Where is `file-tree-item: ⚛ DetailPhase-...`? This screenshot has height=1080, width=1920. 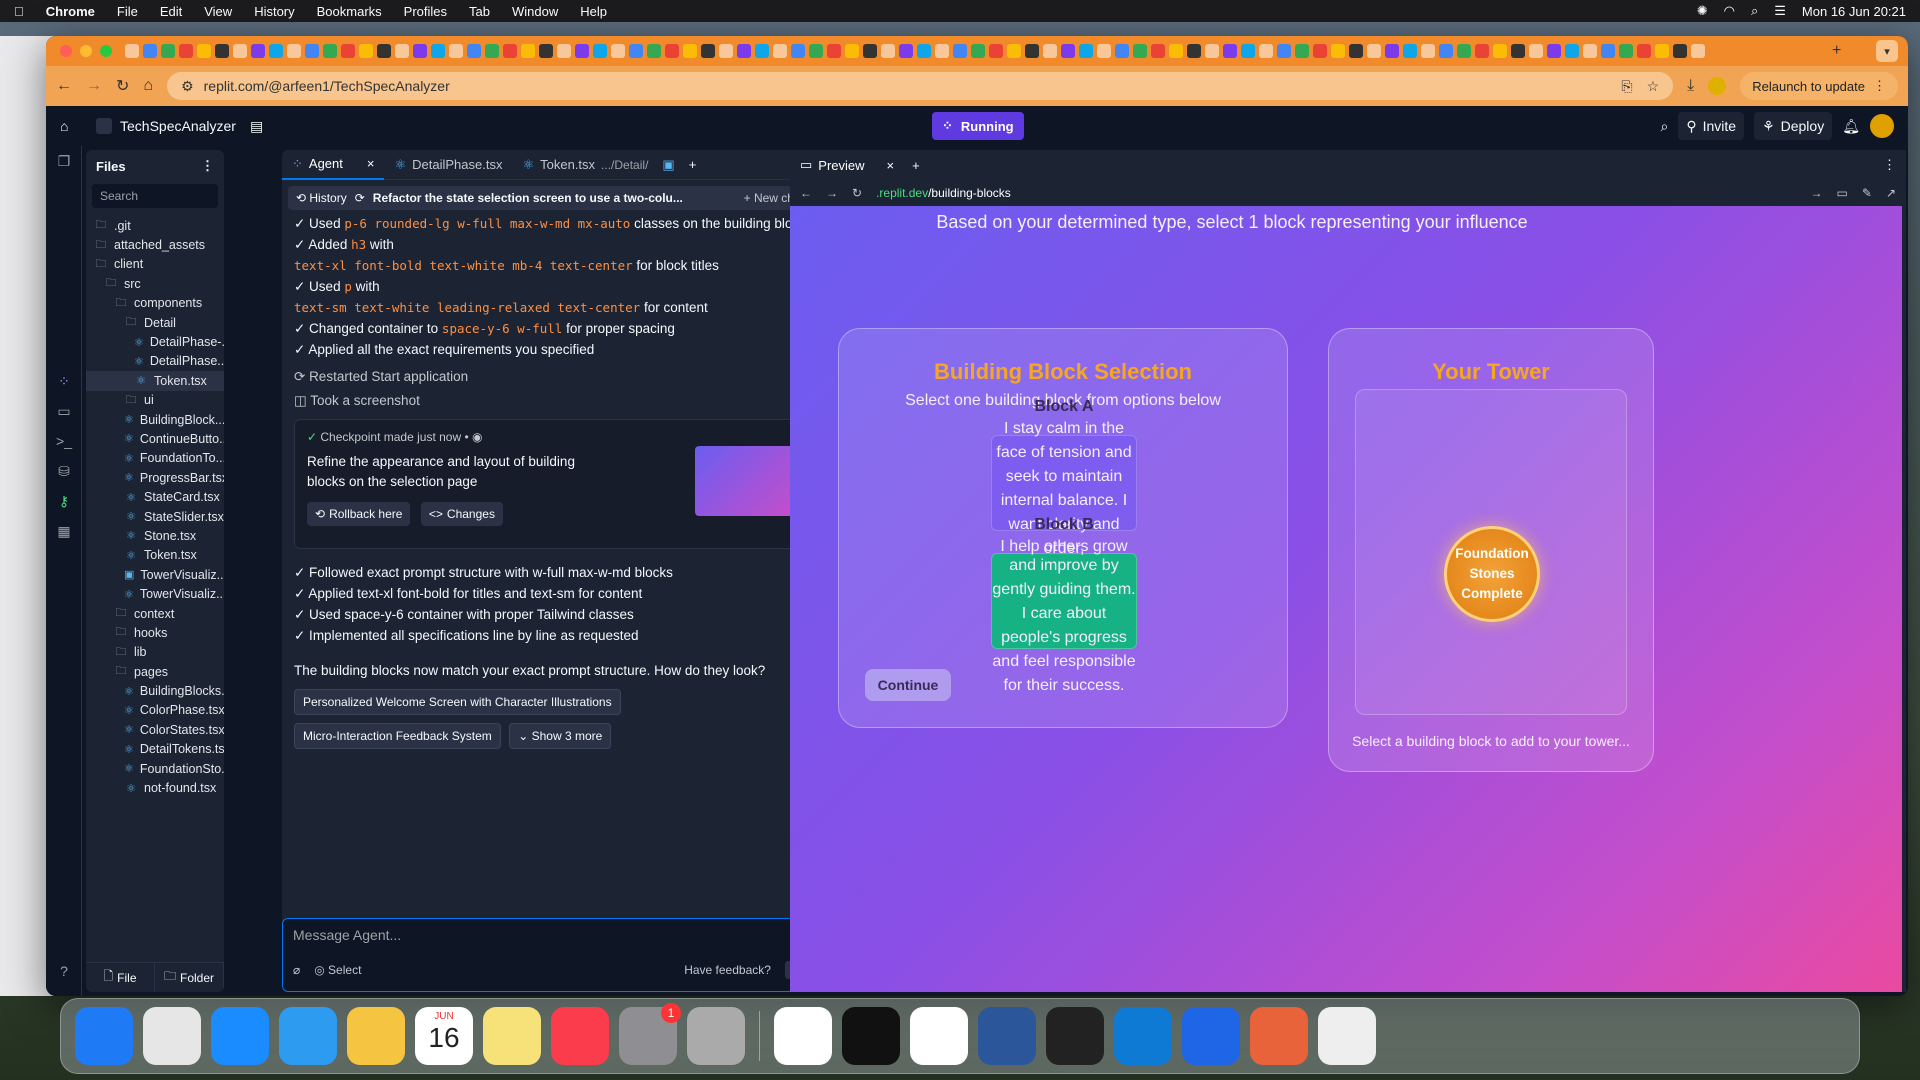
file-tree-item: ⚛ DetailPhase-... is located at coordinates (155, 341).